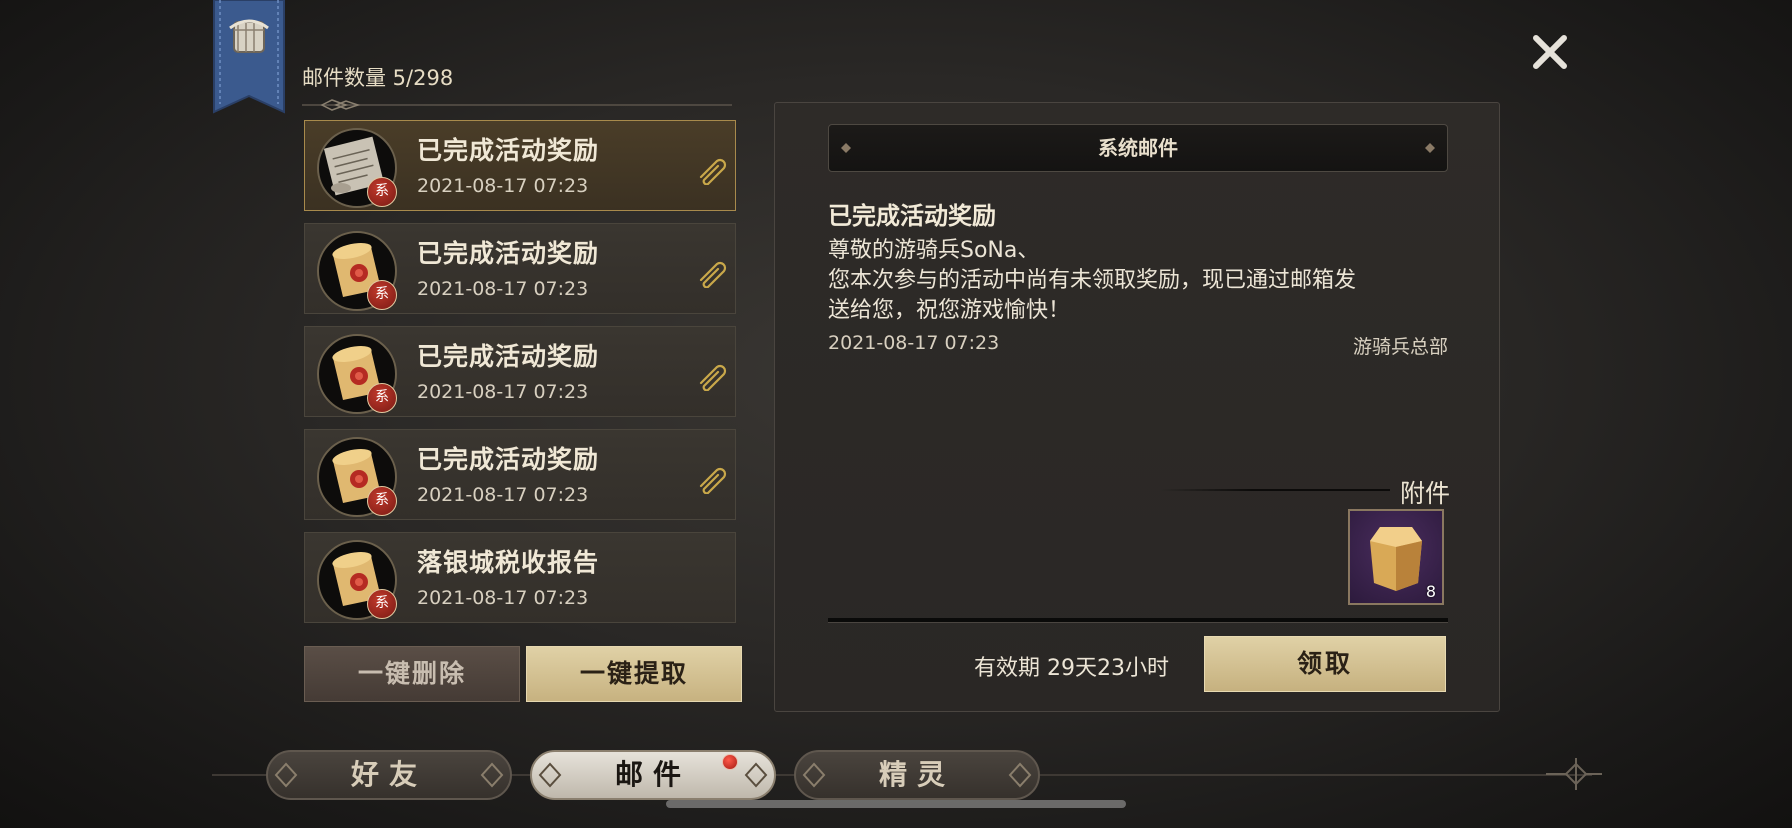 This screenshot has height=828, width=1792. I want to click on claim-button: 领取, so click(1325, 664).